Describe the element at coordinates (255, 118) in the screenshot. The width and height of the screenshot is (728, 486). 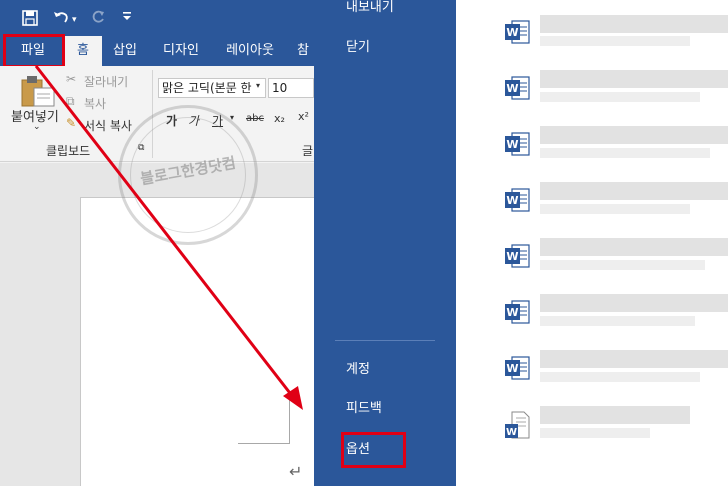
I see `strikethrough-button: abc` at that location.